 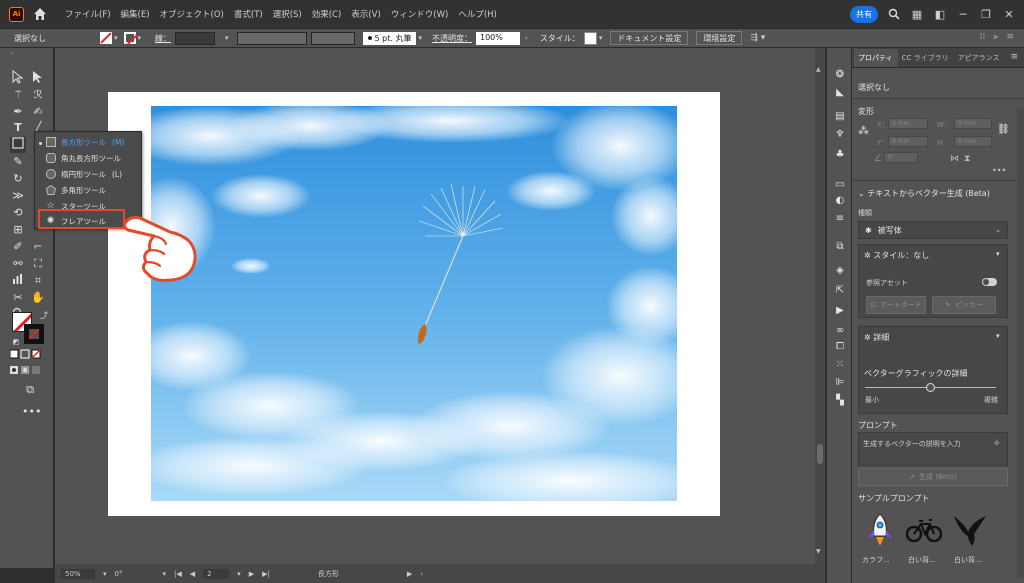 I want to click on export-icon: ⇱, so click(x=840, y=291).